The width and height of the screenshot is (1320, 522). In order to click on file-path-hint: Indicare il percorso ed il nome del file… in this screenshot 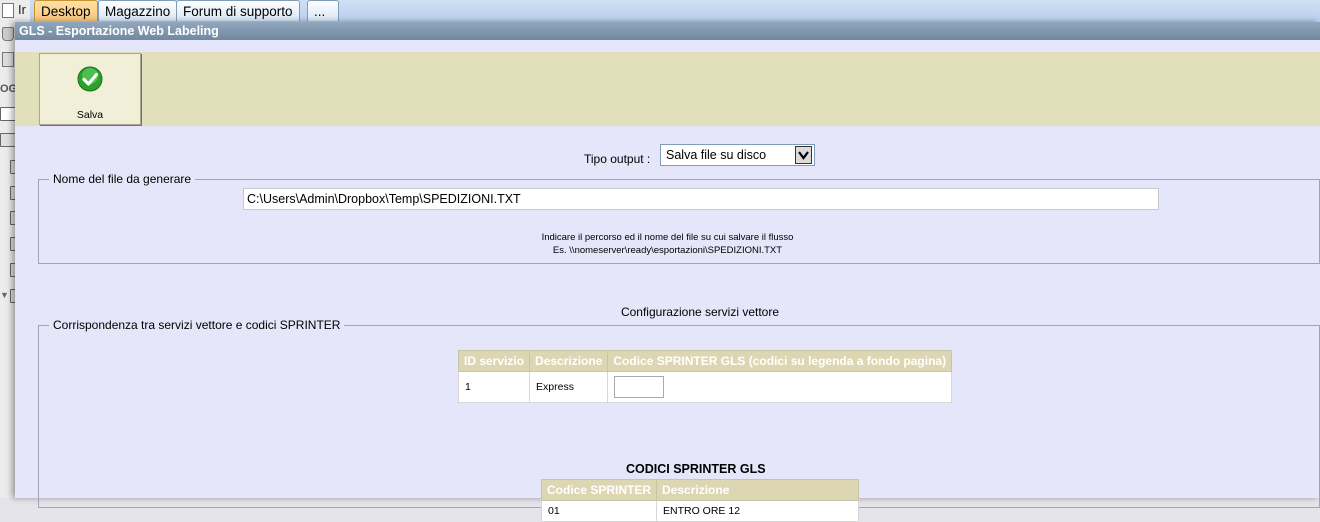, I will do `click(667, 237)`.